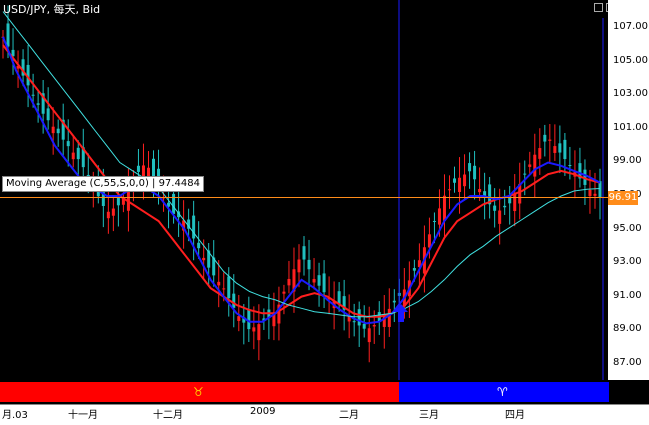 The image size is (649, 425). I want to click on price-tick-label: 107.00, so click(630, 27).